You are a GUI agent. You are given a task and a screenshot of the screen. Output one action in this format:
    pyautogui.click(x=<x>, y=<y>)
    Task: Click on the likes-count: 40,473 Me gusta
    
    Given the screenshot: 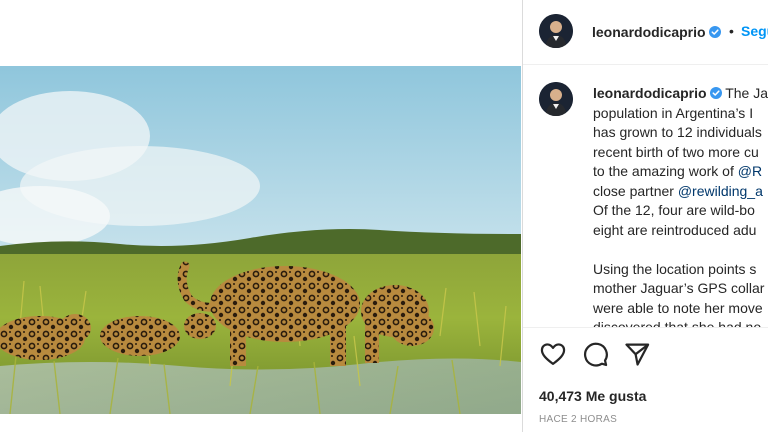 What is the action you would take?
    pyautogui.click(x=592, y=396)
    